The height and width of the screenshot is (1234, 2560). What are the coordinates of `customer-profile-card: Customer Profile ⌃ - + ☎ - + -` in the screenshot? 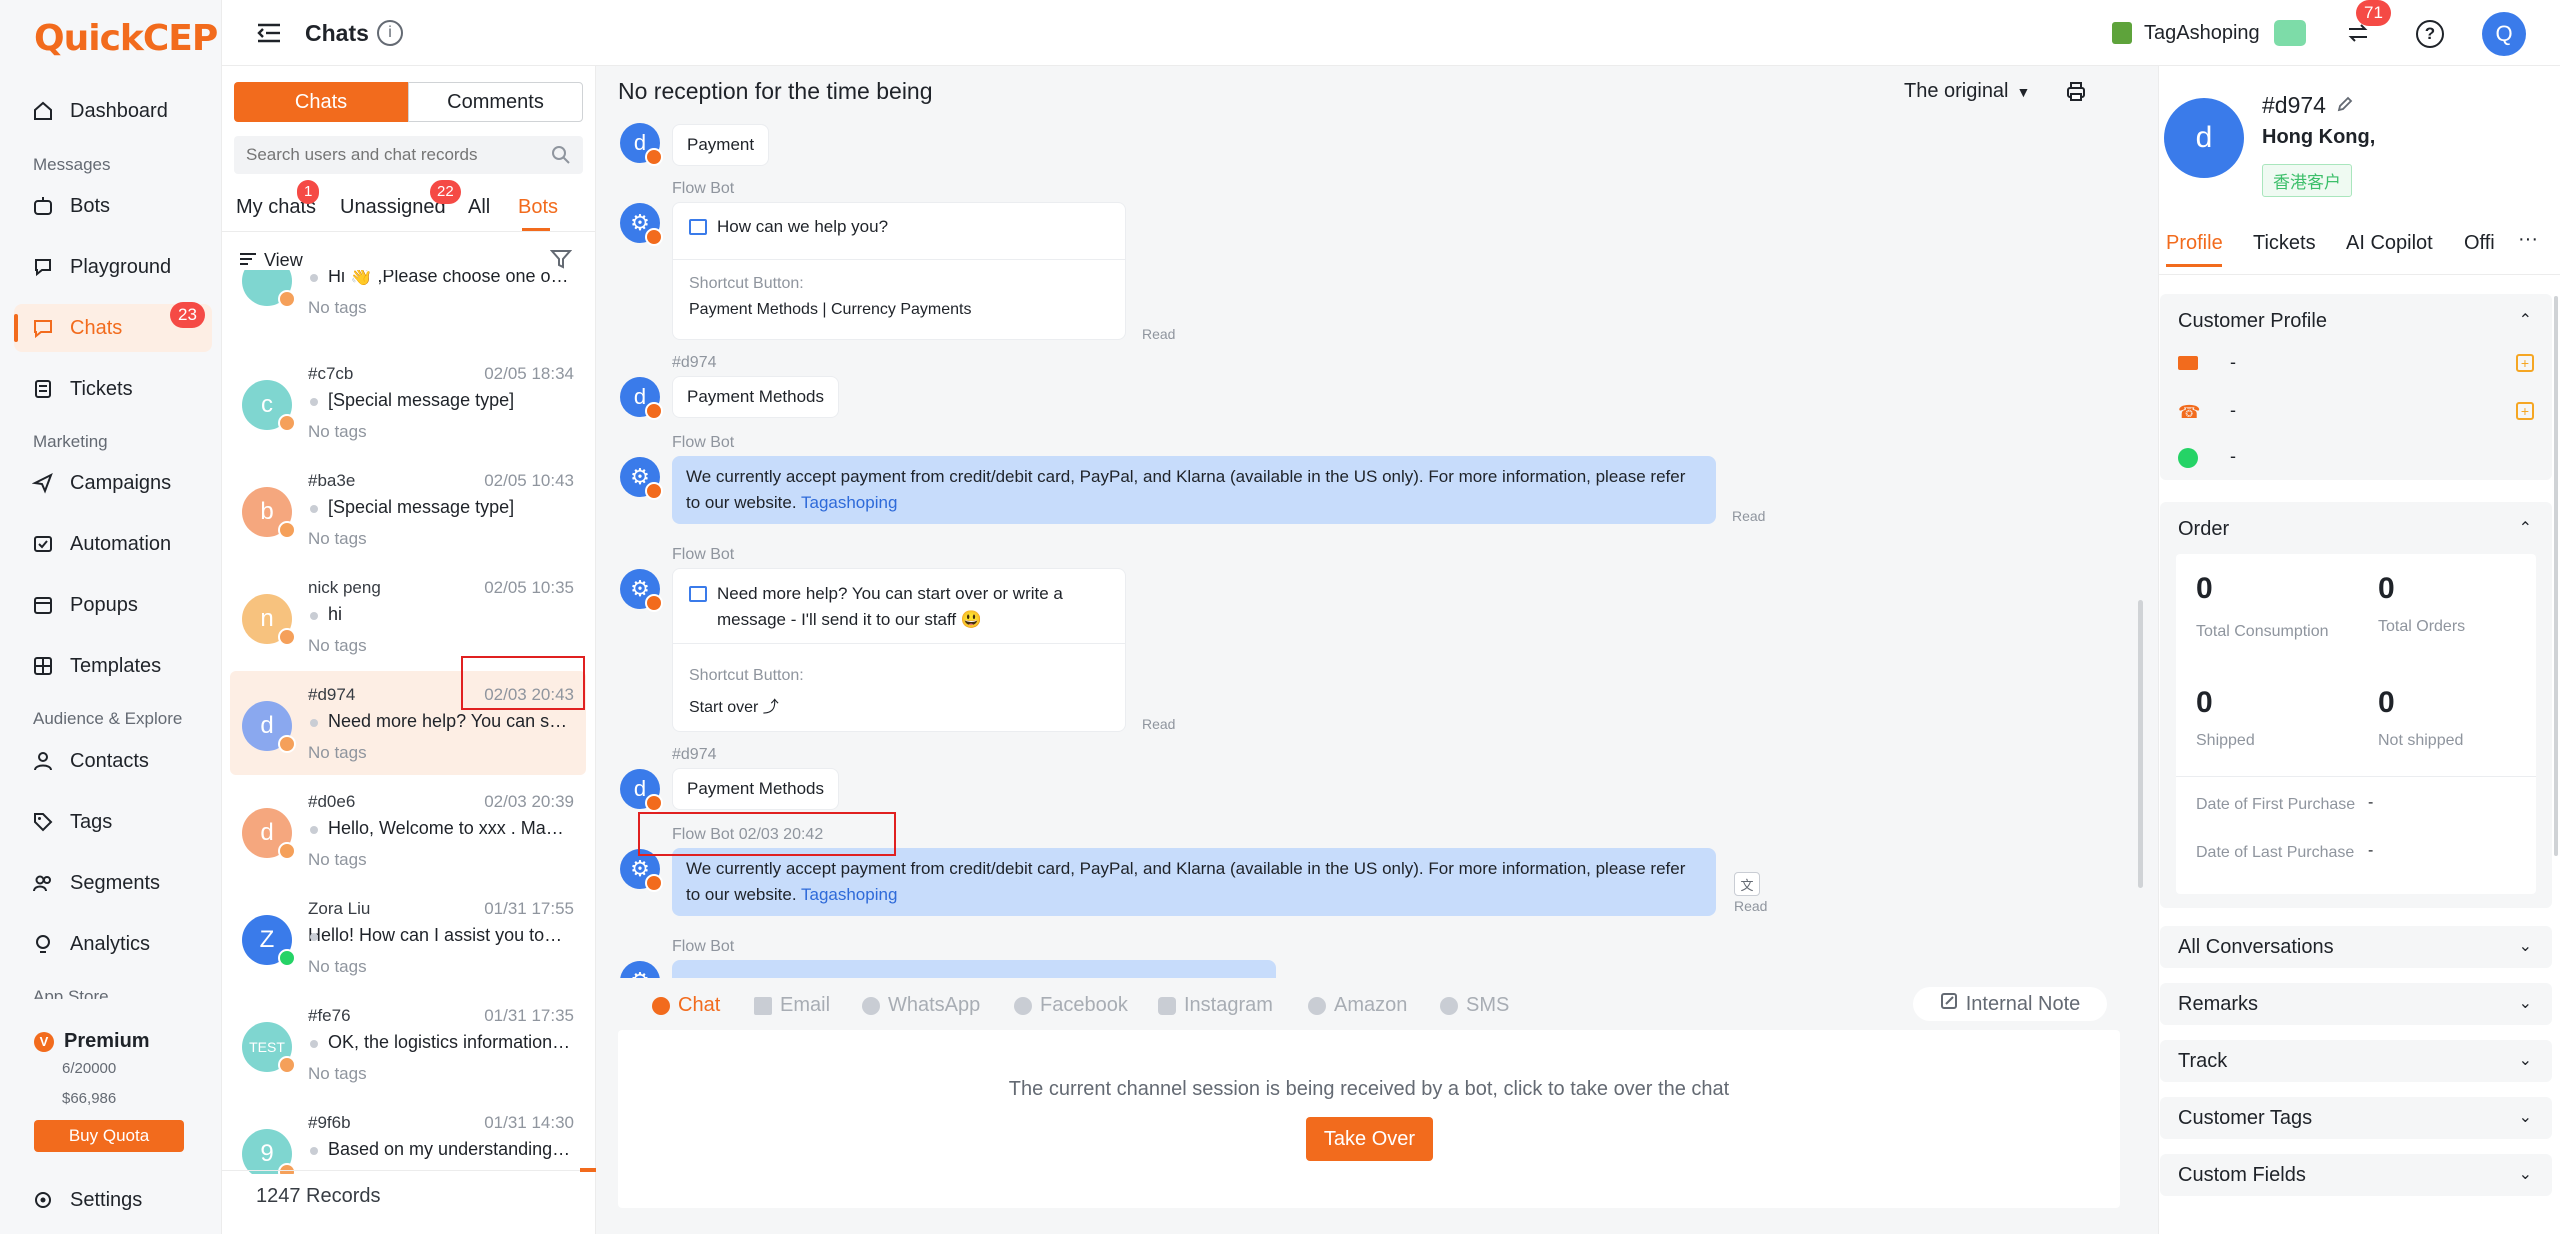 It's located at (2356, 387).